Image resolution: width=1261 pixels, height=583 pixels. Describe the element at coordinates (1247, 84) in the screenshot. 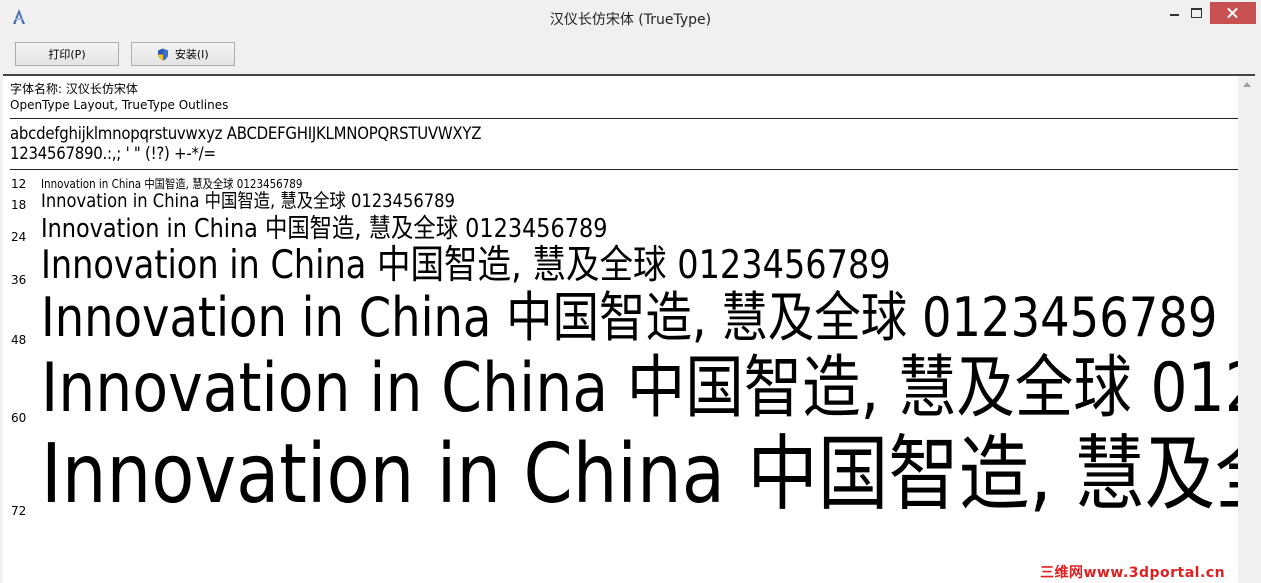

I see `scroll-up-arrow-icon` at that location.